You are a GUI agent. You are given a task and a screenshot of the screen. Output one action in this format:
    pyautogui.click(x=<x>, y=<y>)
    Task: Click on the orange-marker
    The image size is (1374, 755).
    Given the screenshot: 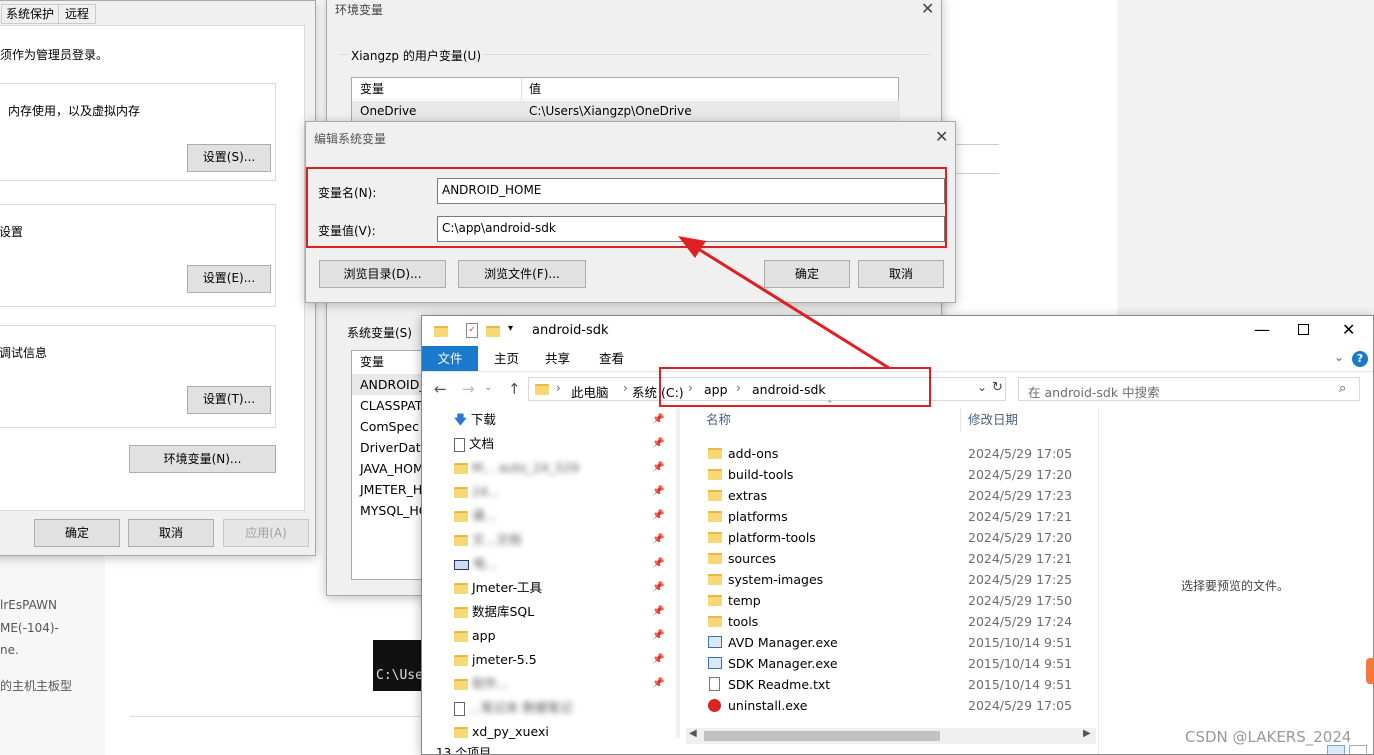 What is the action you would take?
    pyautogui.click(x=1370, y=671)
    